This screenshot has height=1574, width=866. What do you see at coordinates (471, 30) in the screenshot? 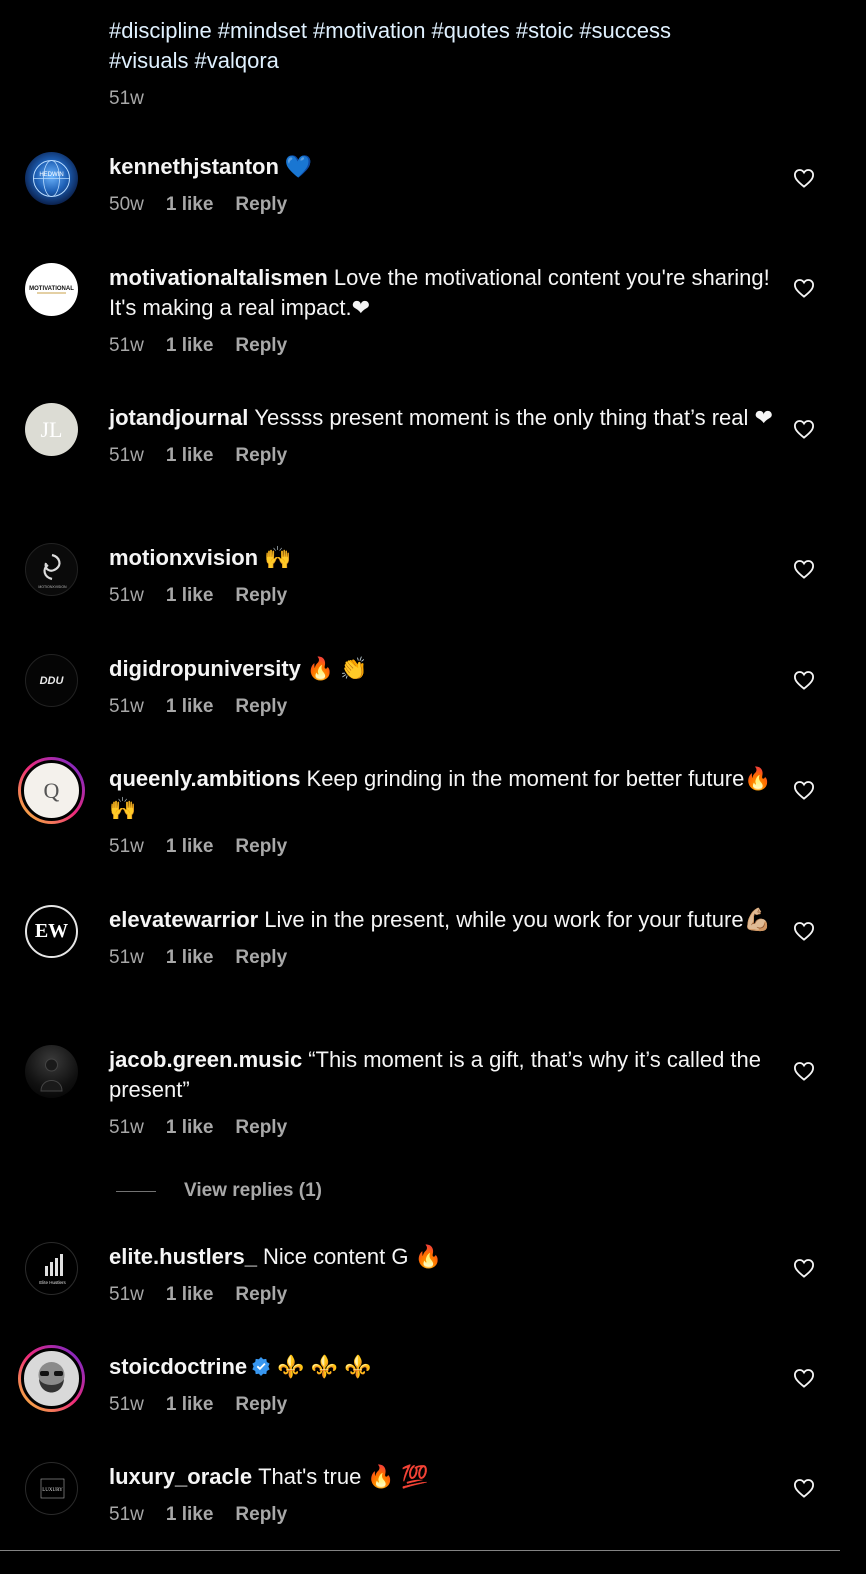
I see `hashtag-link: #quotes` at bounding box center [471, 30].